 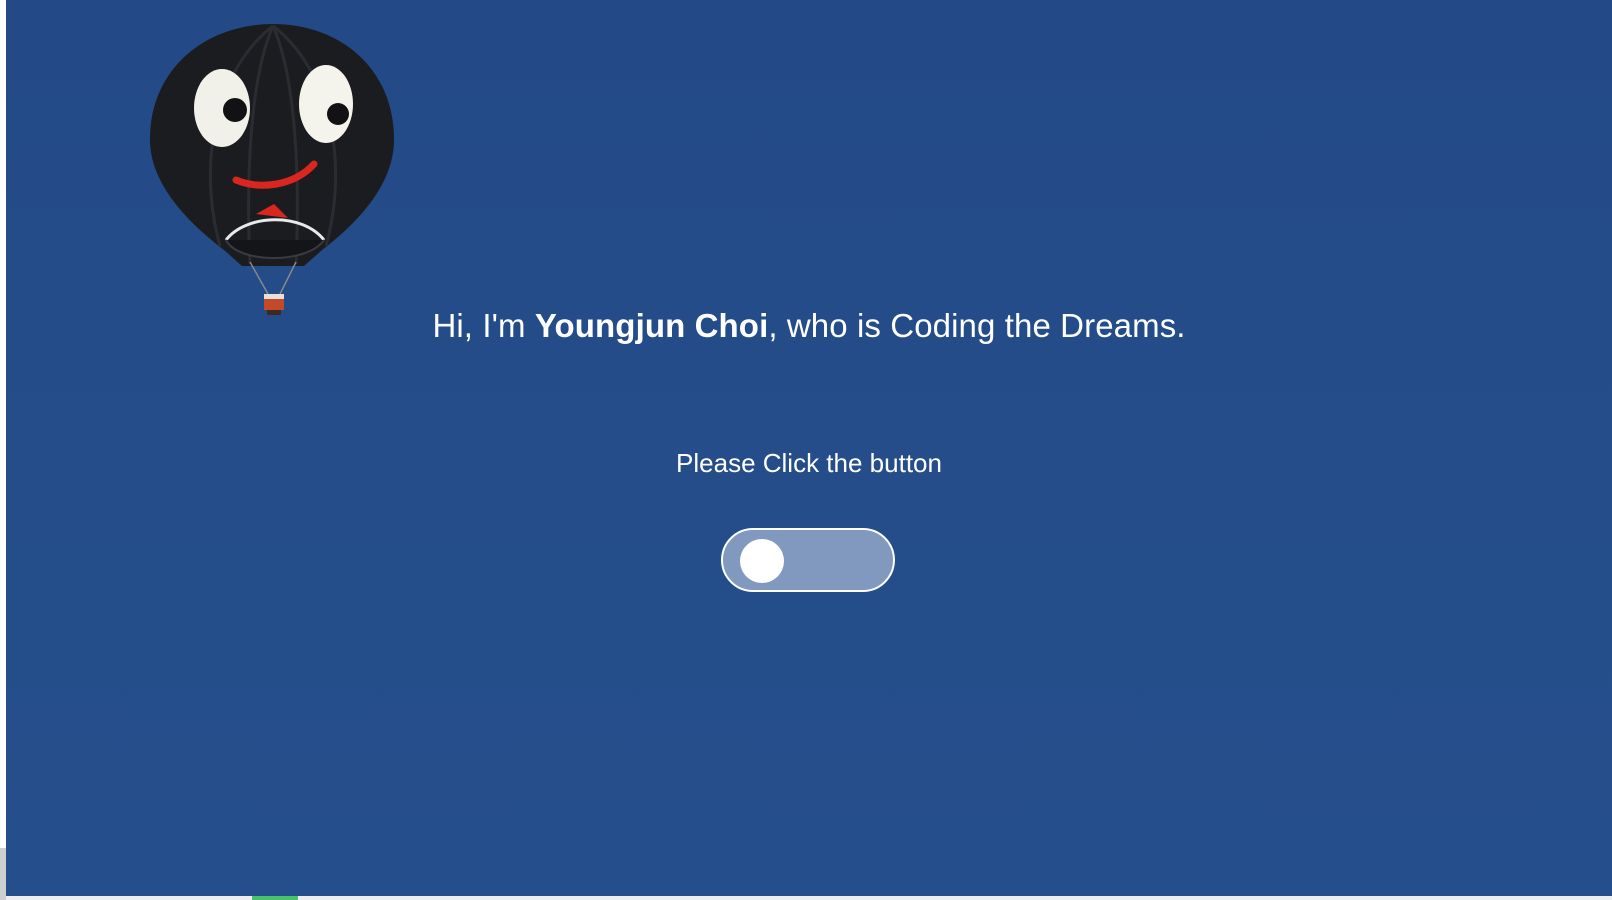 I want to click on bottom-strip, so click(x=806, y=898).